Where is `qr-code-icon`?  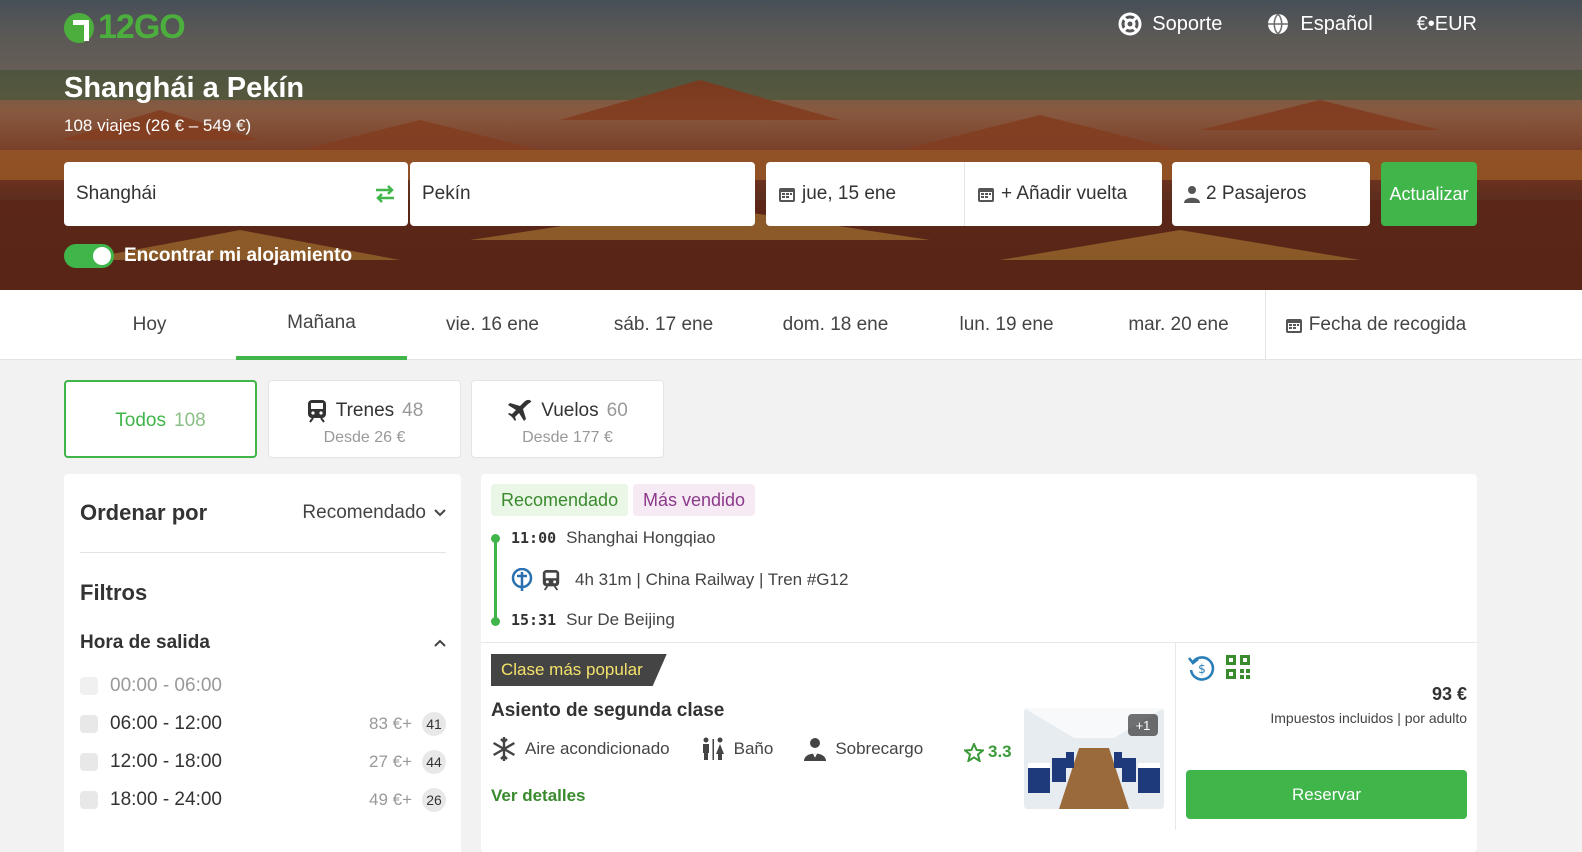
qr-code-icon is located at coordinates (1238, 667).